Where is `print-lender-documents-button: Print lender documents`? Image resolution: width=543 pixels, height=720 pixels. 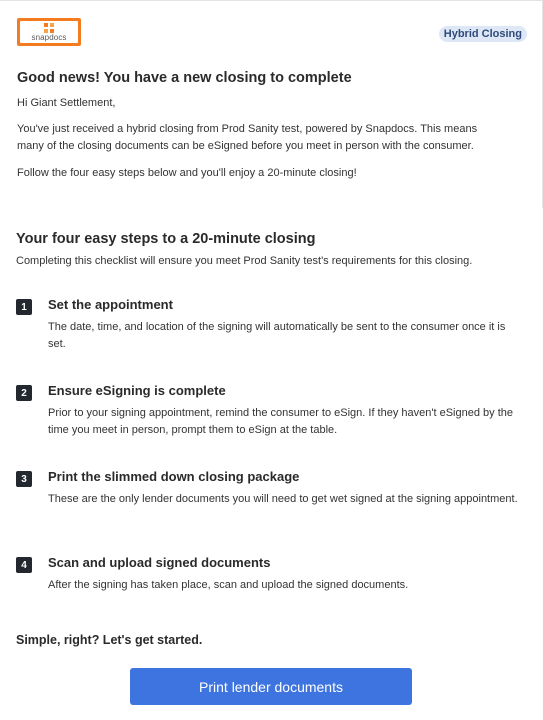 print-lender-documents-button: Print lender documents is located at coordinates (271, 686).